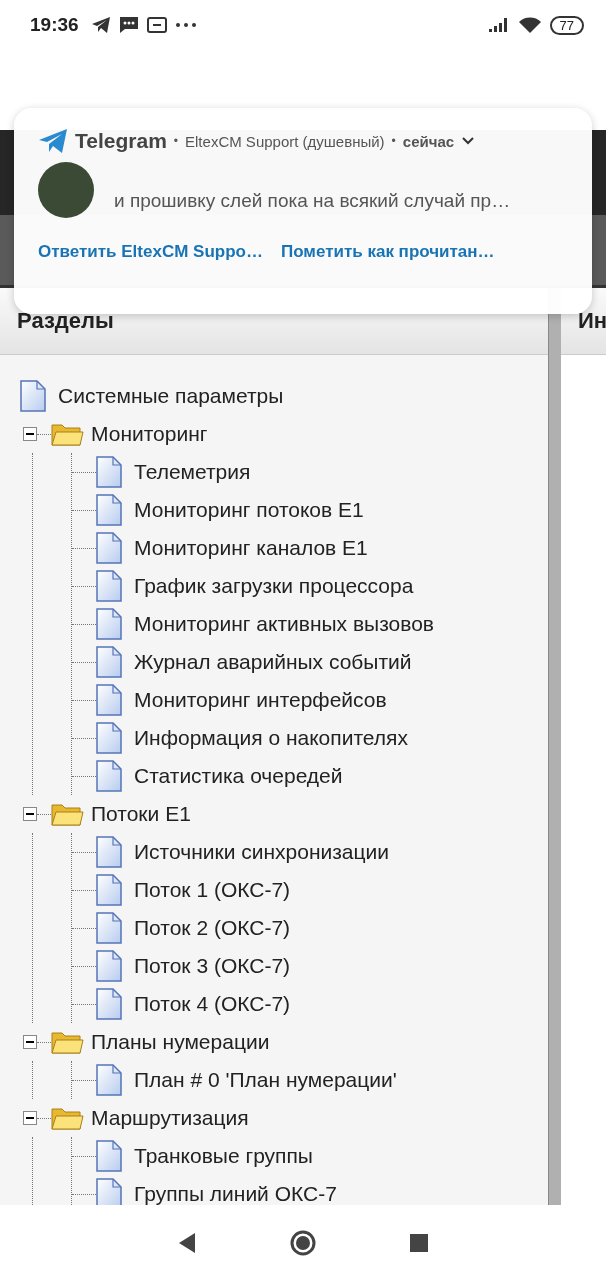 The height and width of the screenshot is (1280, 606). I want to click on sender-name: EltexCM Support (душевный), so click(285, 141).